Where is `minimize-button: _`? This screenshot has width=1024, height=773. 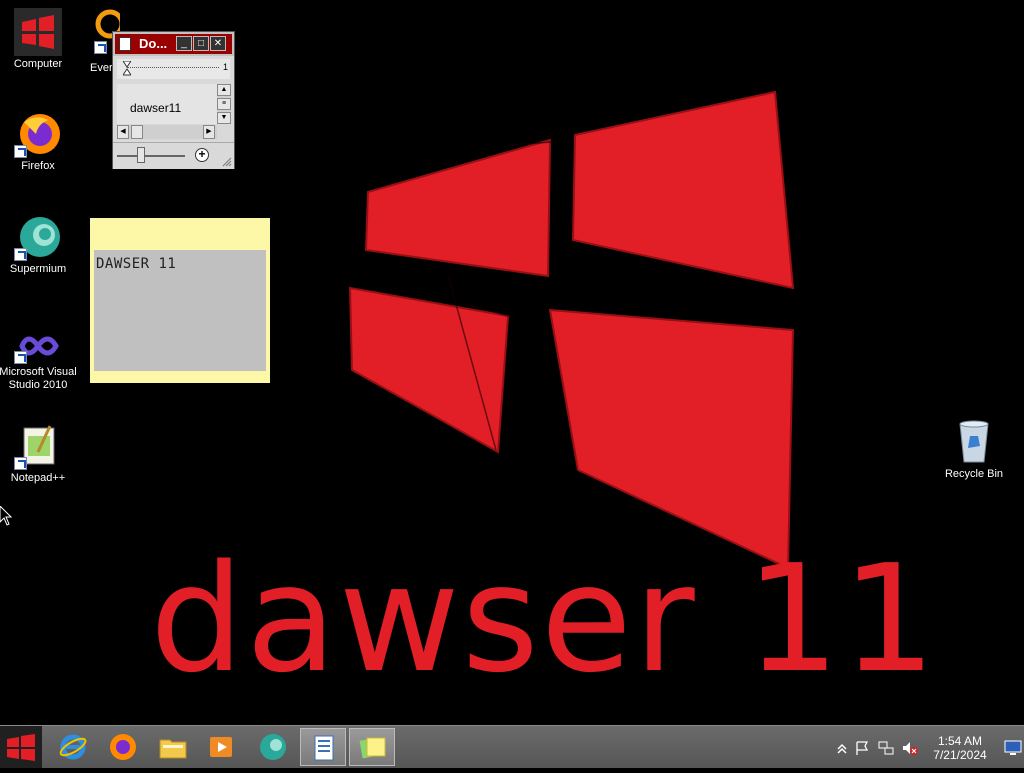 minimize-button: _ is located at coordinates (184, 43).